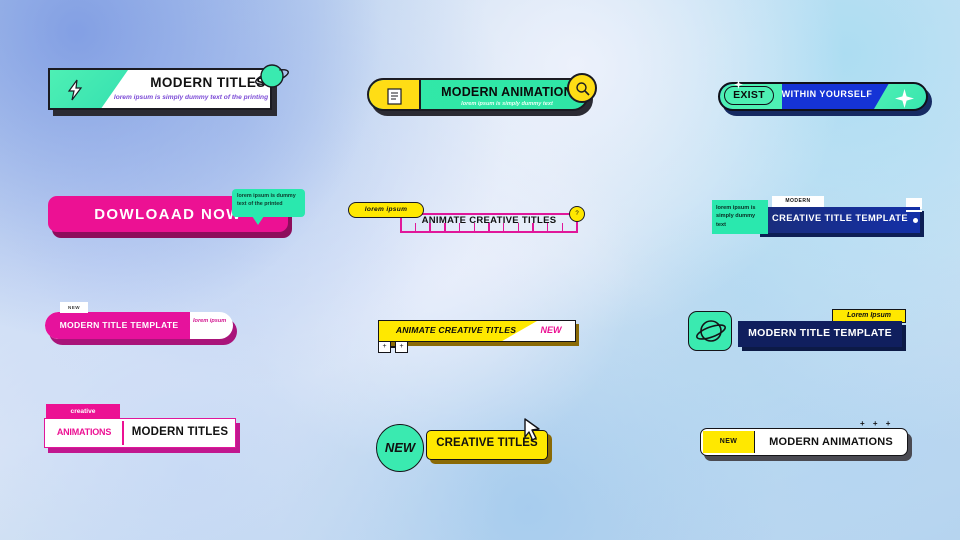 The width and height of the screenshot is (960, 540). Describe the element at coordinates (840, 218) in the screenshot. I see `card-title: CREATIVE TITLE TEMPLATE` at that location.